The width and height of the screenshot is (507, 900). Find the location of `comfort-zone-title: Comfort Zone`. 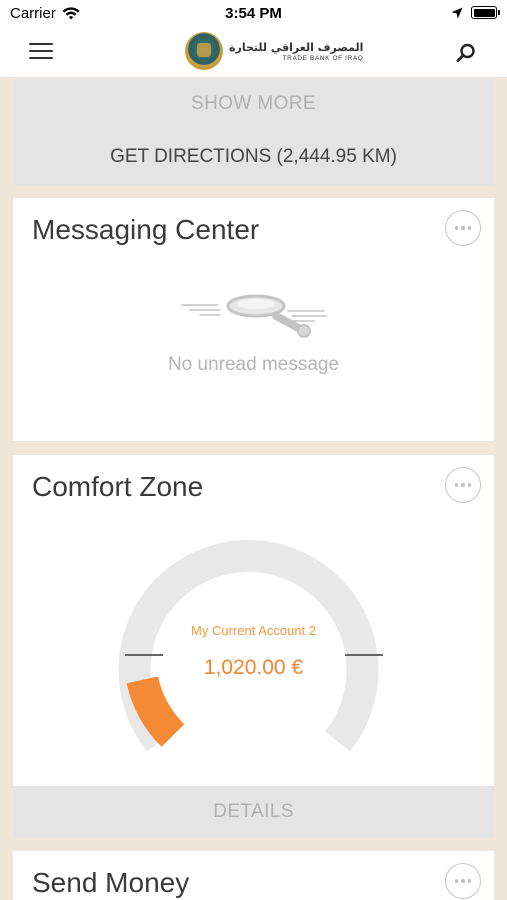

comfort-zone-title: Comfort Zone is located at coordinates (118, 486).